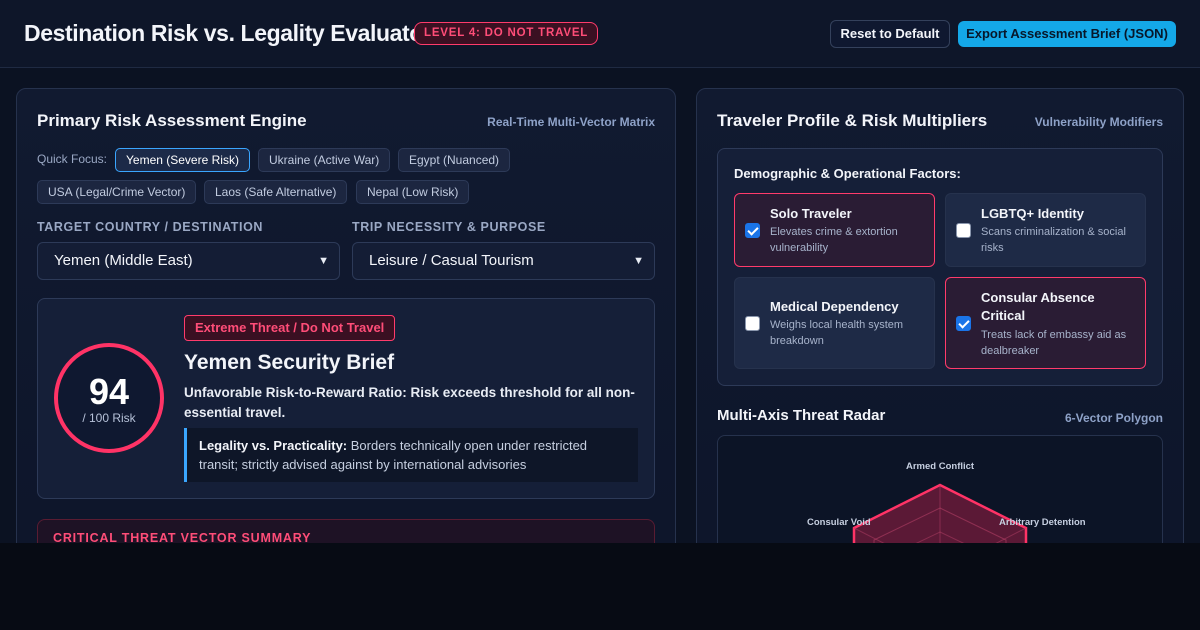  Describe the element at coordinates (801, 415) in the screenshot. I see `radar-title: Multi-Axis Threat Radar` at that location.